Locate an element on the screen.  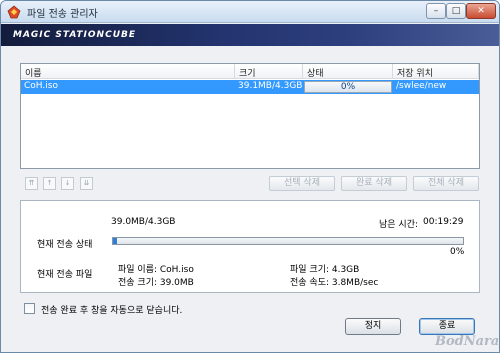
row-status-text: 0% is located at coordinates (348, 87).